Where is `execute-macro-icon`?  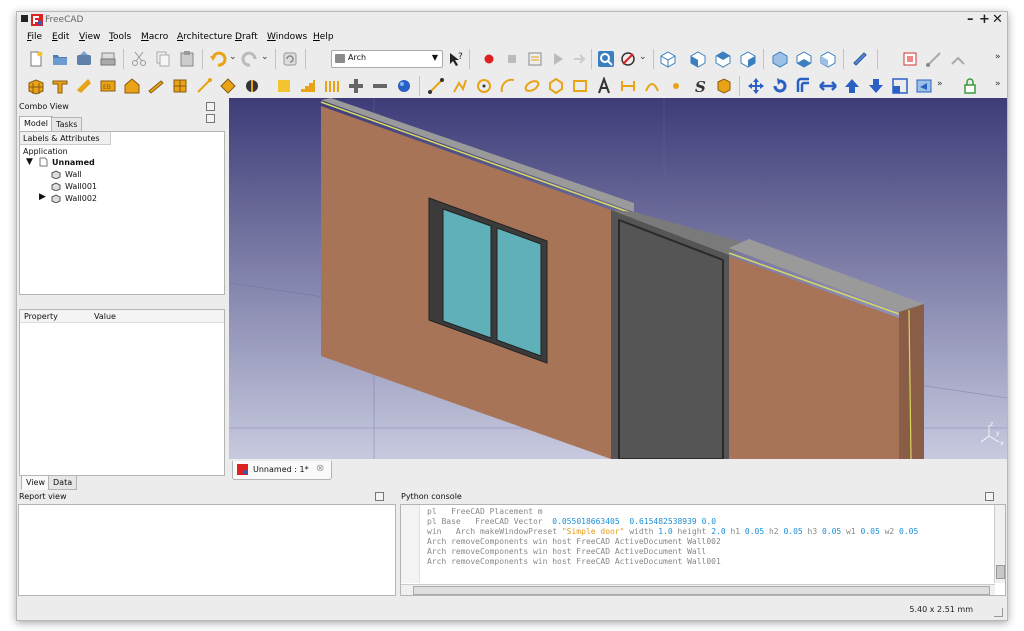 execute-macro-icon is located at coordinates (558, 59).